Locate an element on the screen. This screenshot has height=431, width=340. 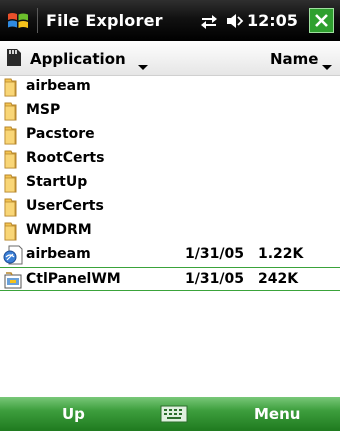
close-icon is located at coordinates (321, 20).